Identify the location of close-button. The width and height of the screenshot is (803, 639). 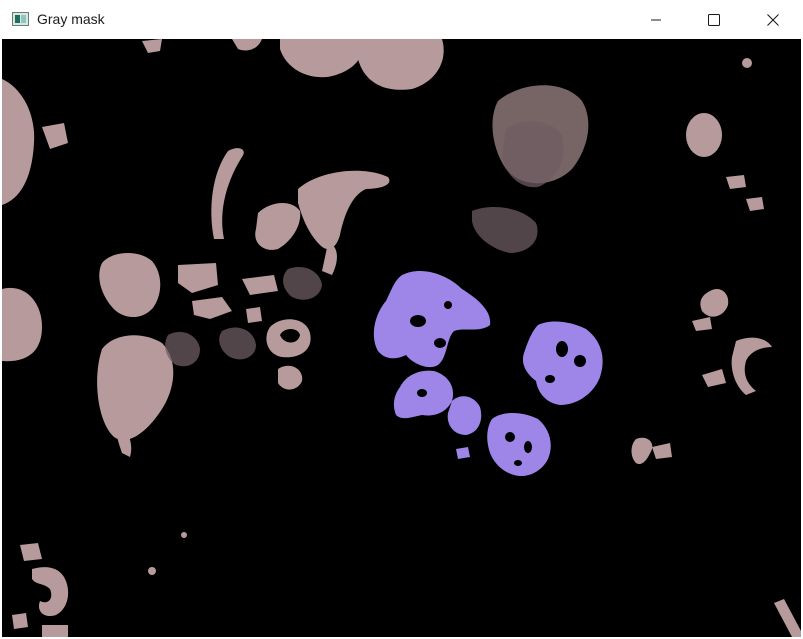
(773, 19).